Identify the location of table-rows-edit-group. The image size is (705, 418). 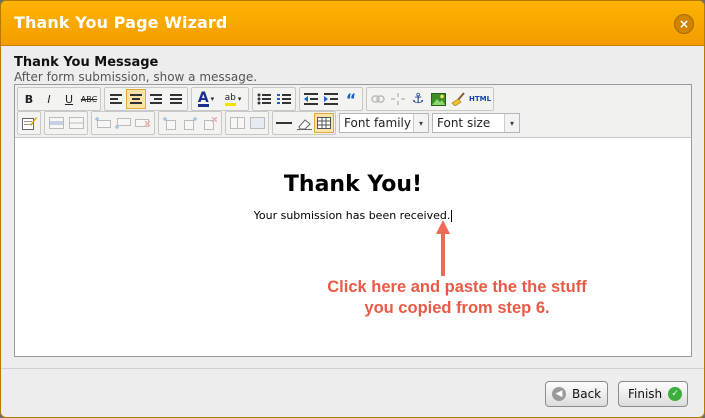
(123, 123).